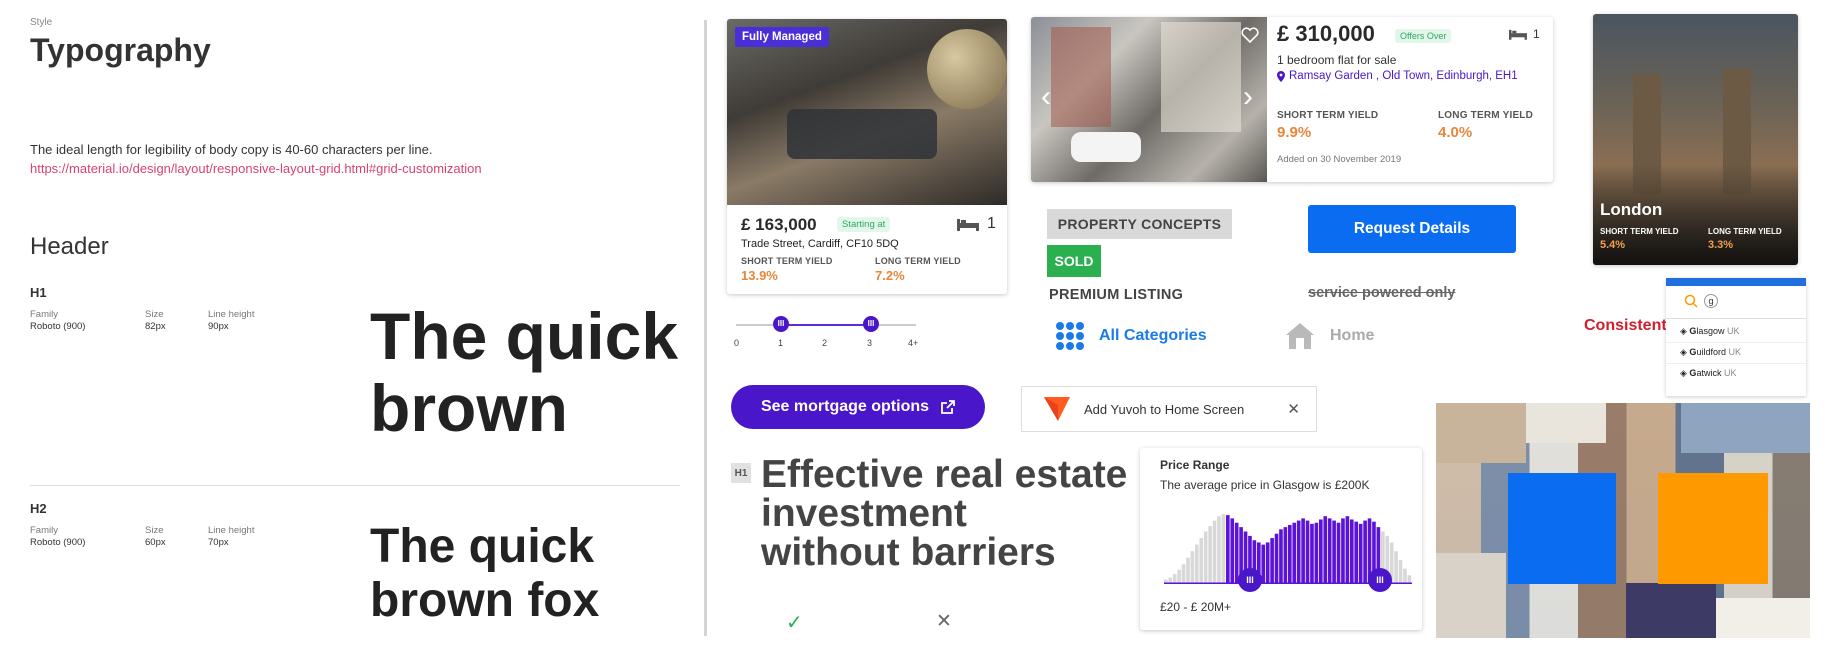  Describe the element at coordinates (1625, 325) in the screenshot. I see `consistent-label: Consistent` at that location.